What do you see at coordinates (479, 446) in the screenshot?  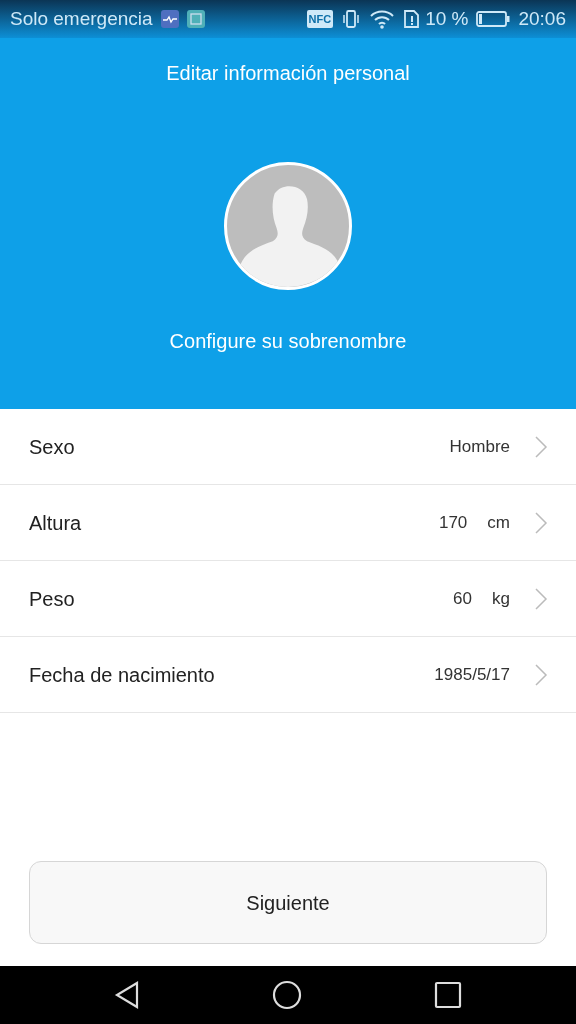 I see `field-value: Hombre` at bounding box center [479, 446].